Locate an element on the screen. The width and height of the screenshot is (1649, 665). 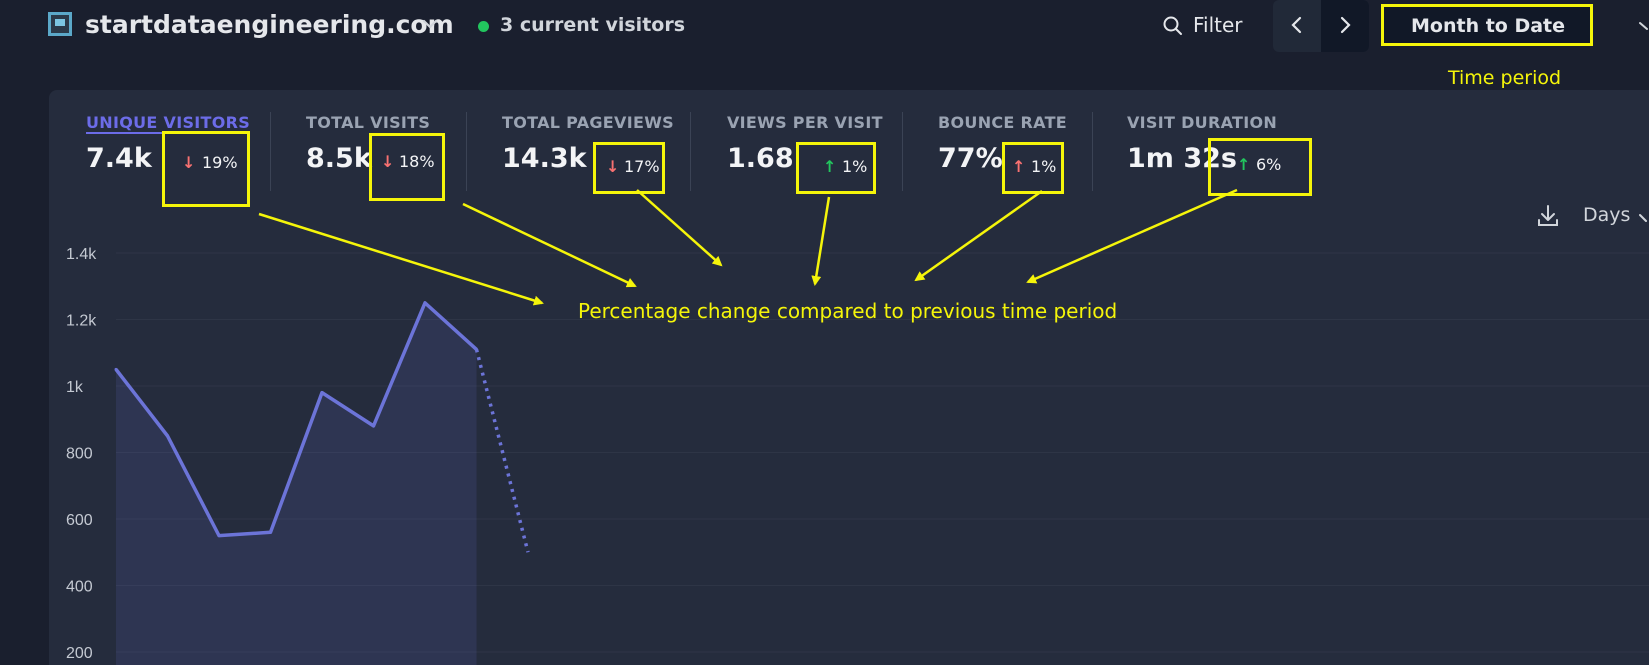
y-tick-label: 600 is located at coordinates (79, 520).